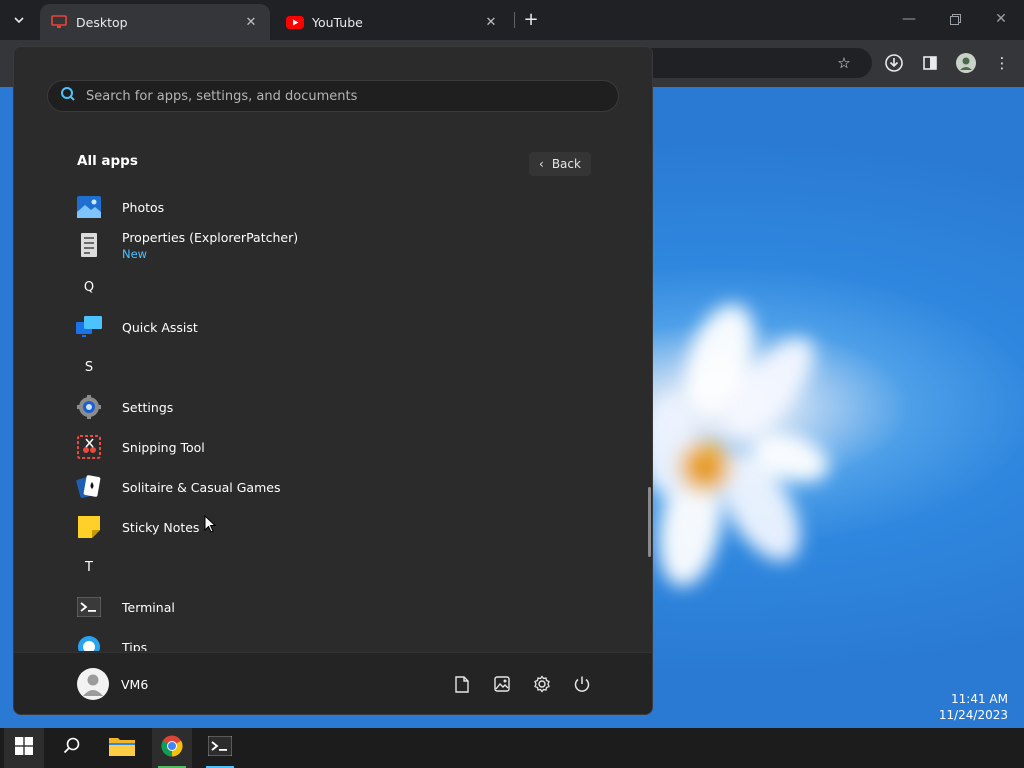  I want to click on back-label: Back, so click(566, 164).